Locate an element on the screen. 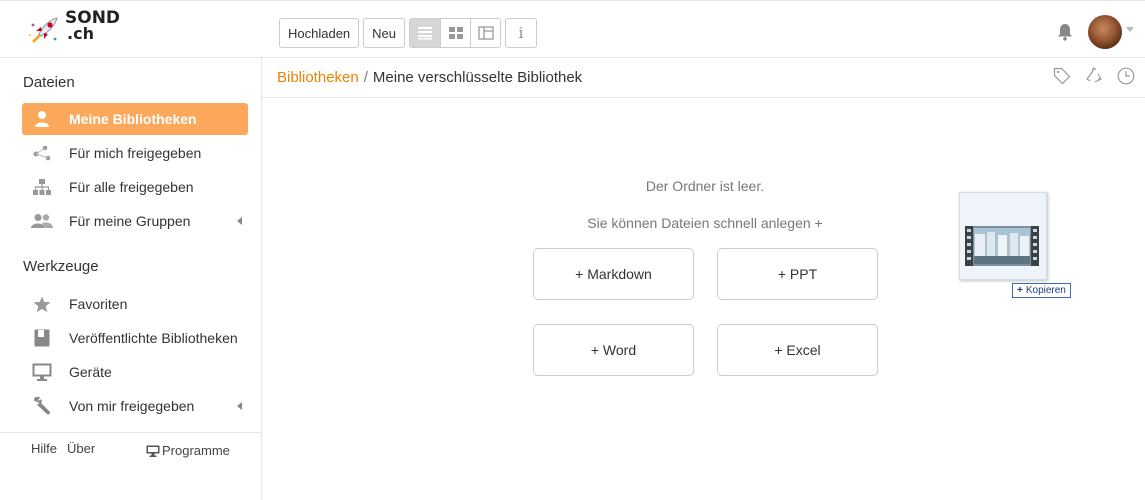 This screenshot has width=1145, height=500. sidebar-item-published-libraries: Veröffentlichte Bibliotheken is located at coordinates (135, 338).